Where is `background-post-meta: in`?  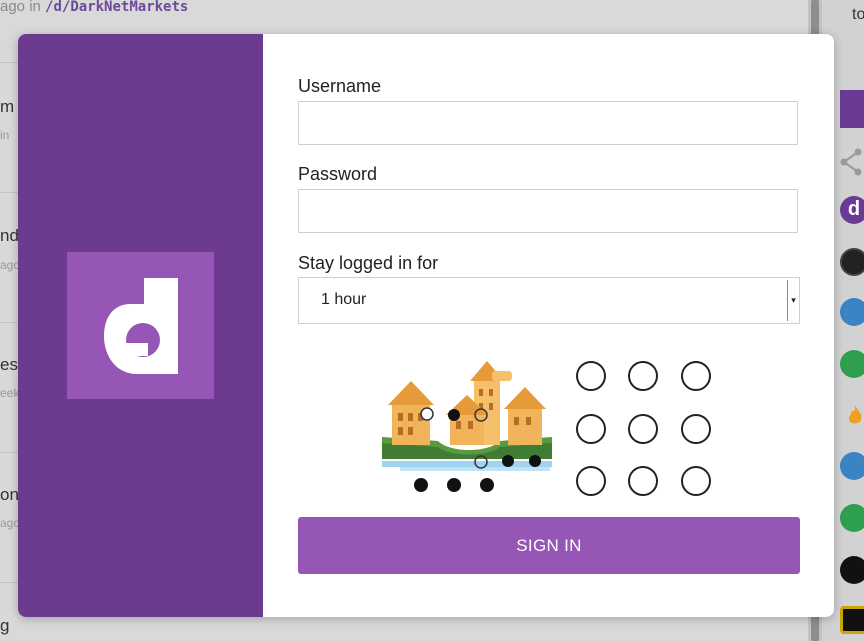 background-post-meta: in is located at coordinates (5, 135).